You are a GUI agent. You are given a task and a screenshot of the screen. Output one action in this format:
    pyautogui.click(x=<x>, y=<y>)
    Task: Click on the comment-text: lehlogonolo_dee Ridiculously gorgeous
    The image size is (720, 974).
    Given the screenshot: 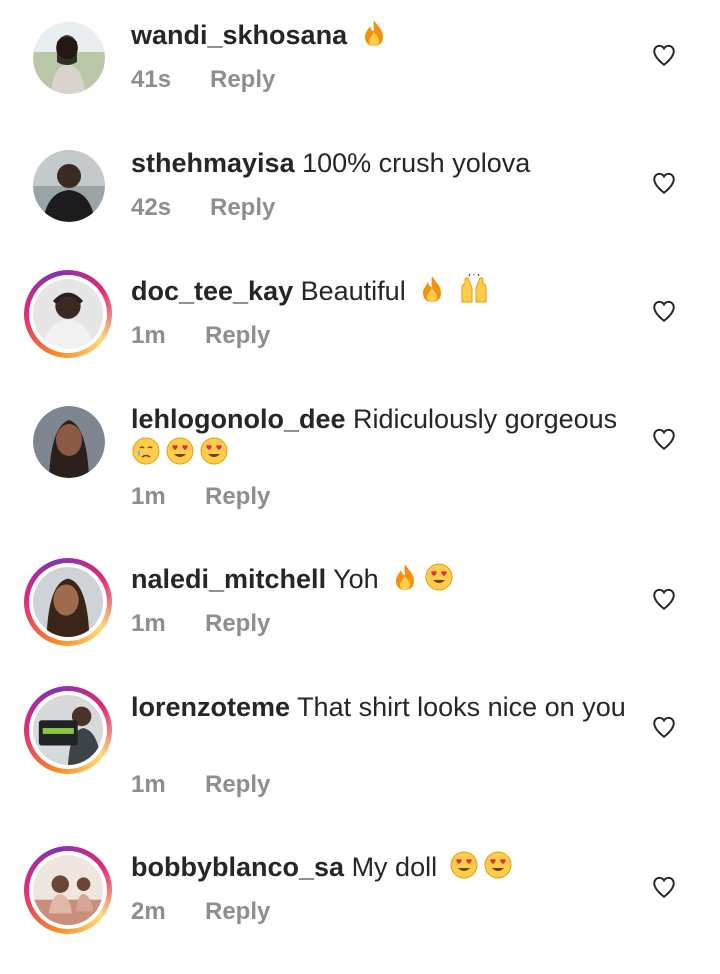 What is the action you would take?
    pyautogui.click(x=381, y=436)
    